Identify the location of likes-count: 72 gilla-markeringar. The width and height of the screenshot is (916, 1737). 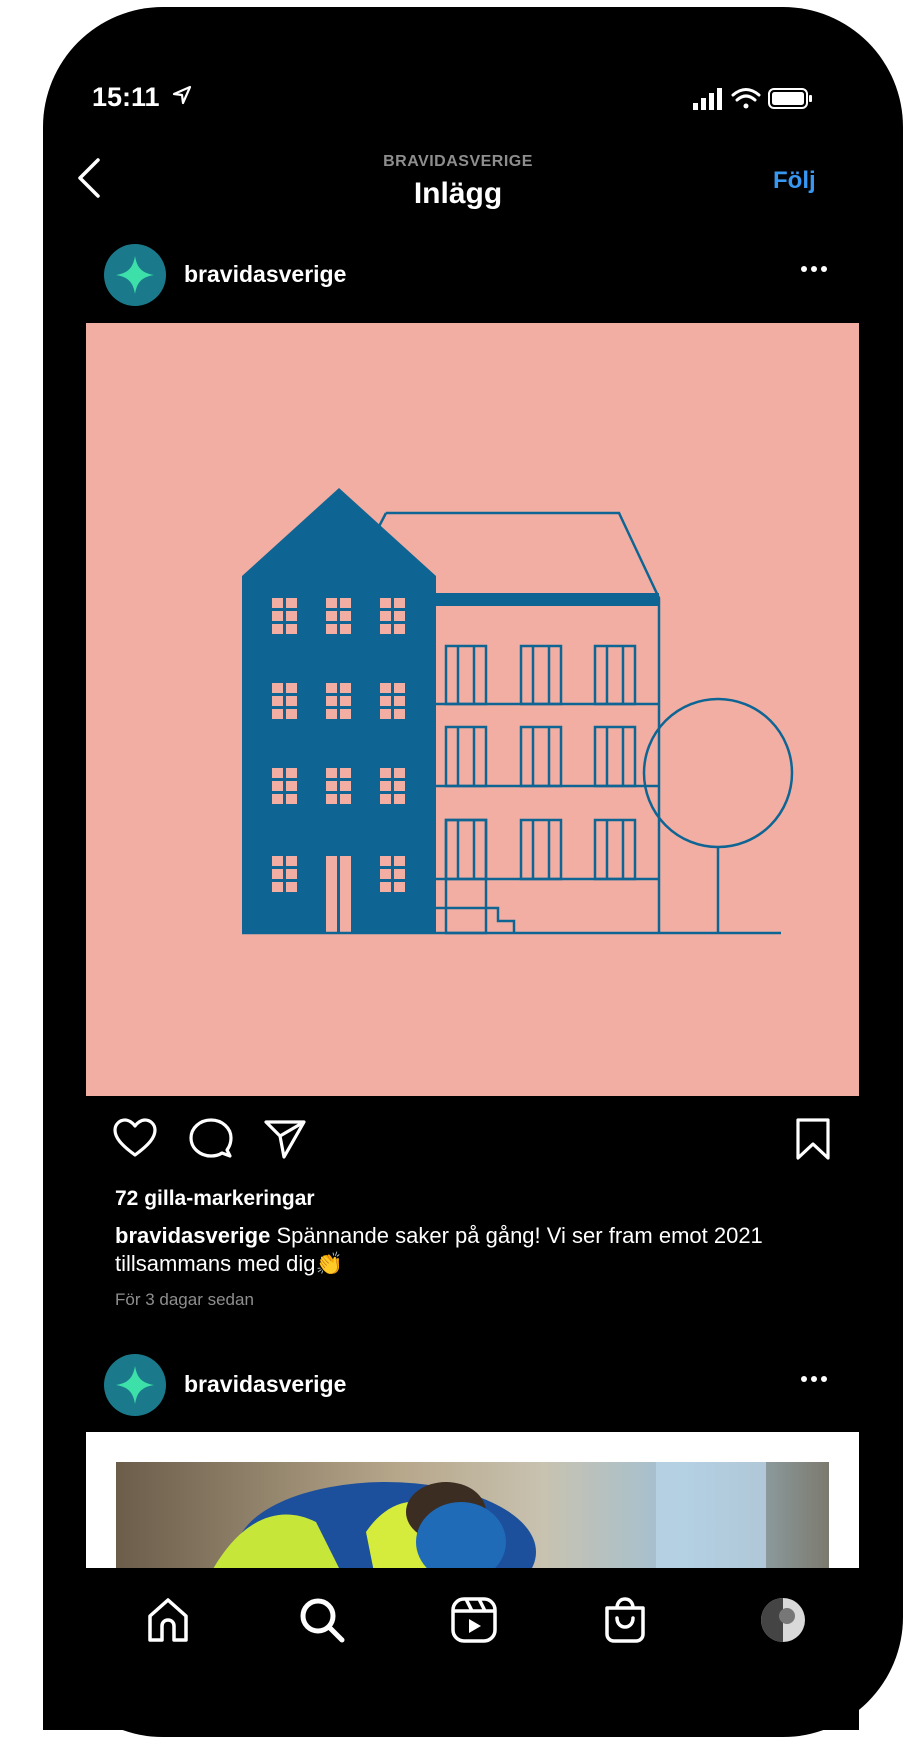
(215, 1199).